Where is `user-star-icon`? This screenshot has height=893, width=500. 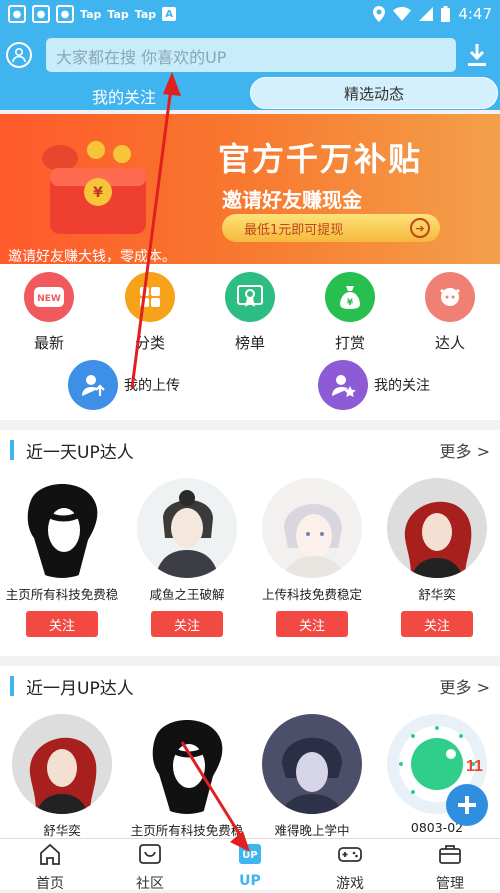
user-star-icon is located at coordinates (343, 385).